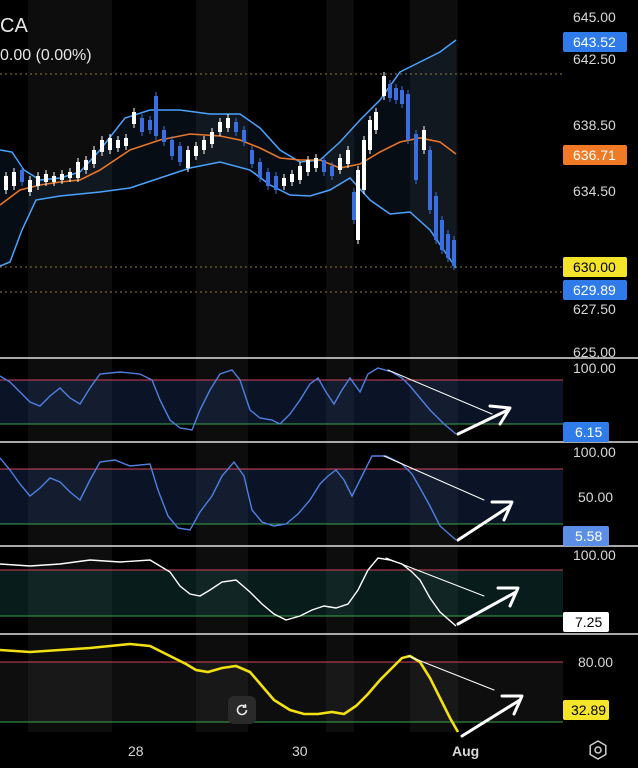  I want to click on axis-tick: 625.00, so click(594, 352).